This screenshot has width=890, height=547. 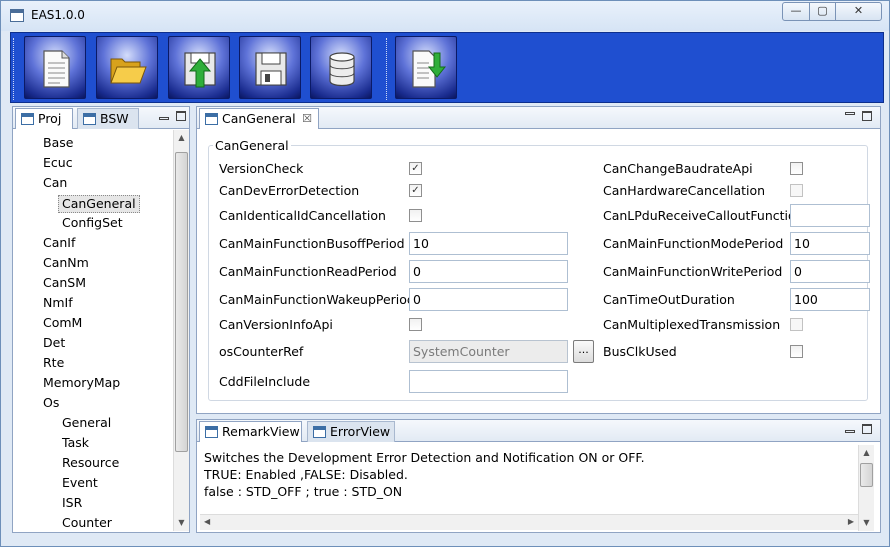 I want to click on field-canmainfunctionwakeupperiod: 0, so click(x=488, y=299).